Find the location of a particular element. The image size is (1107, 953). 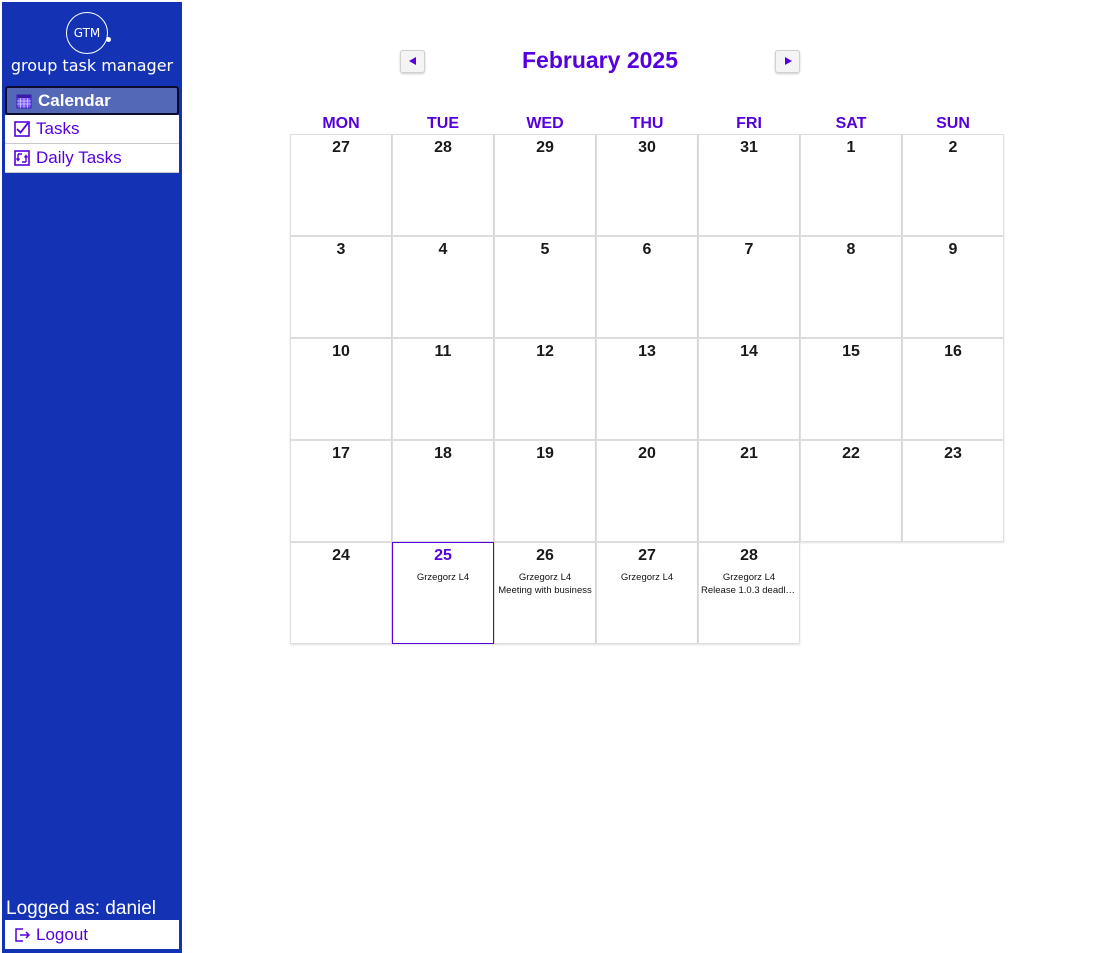

logout-button: Logout is located at coordinates (92, 934).